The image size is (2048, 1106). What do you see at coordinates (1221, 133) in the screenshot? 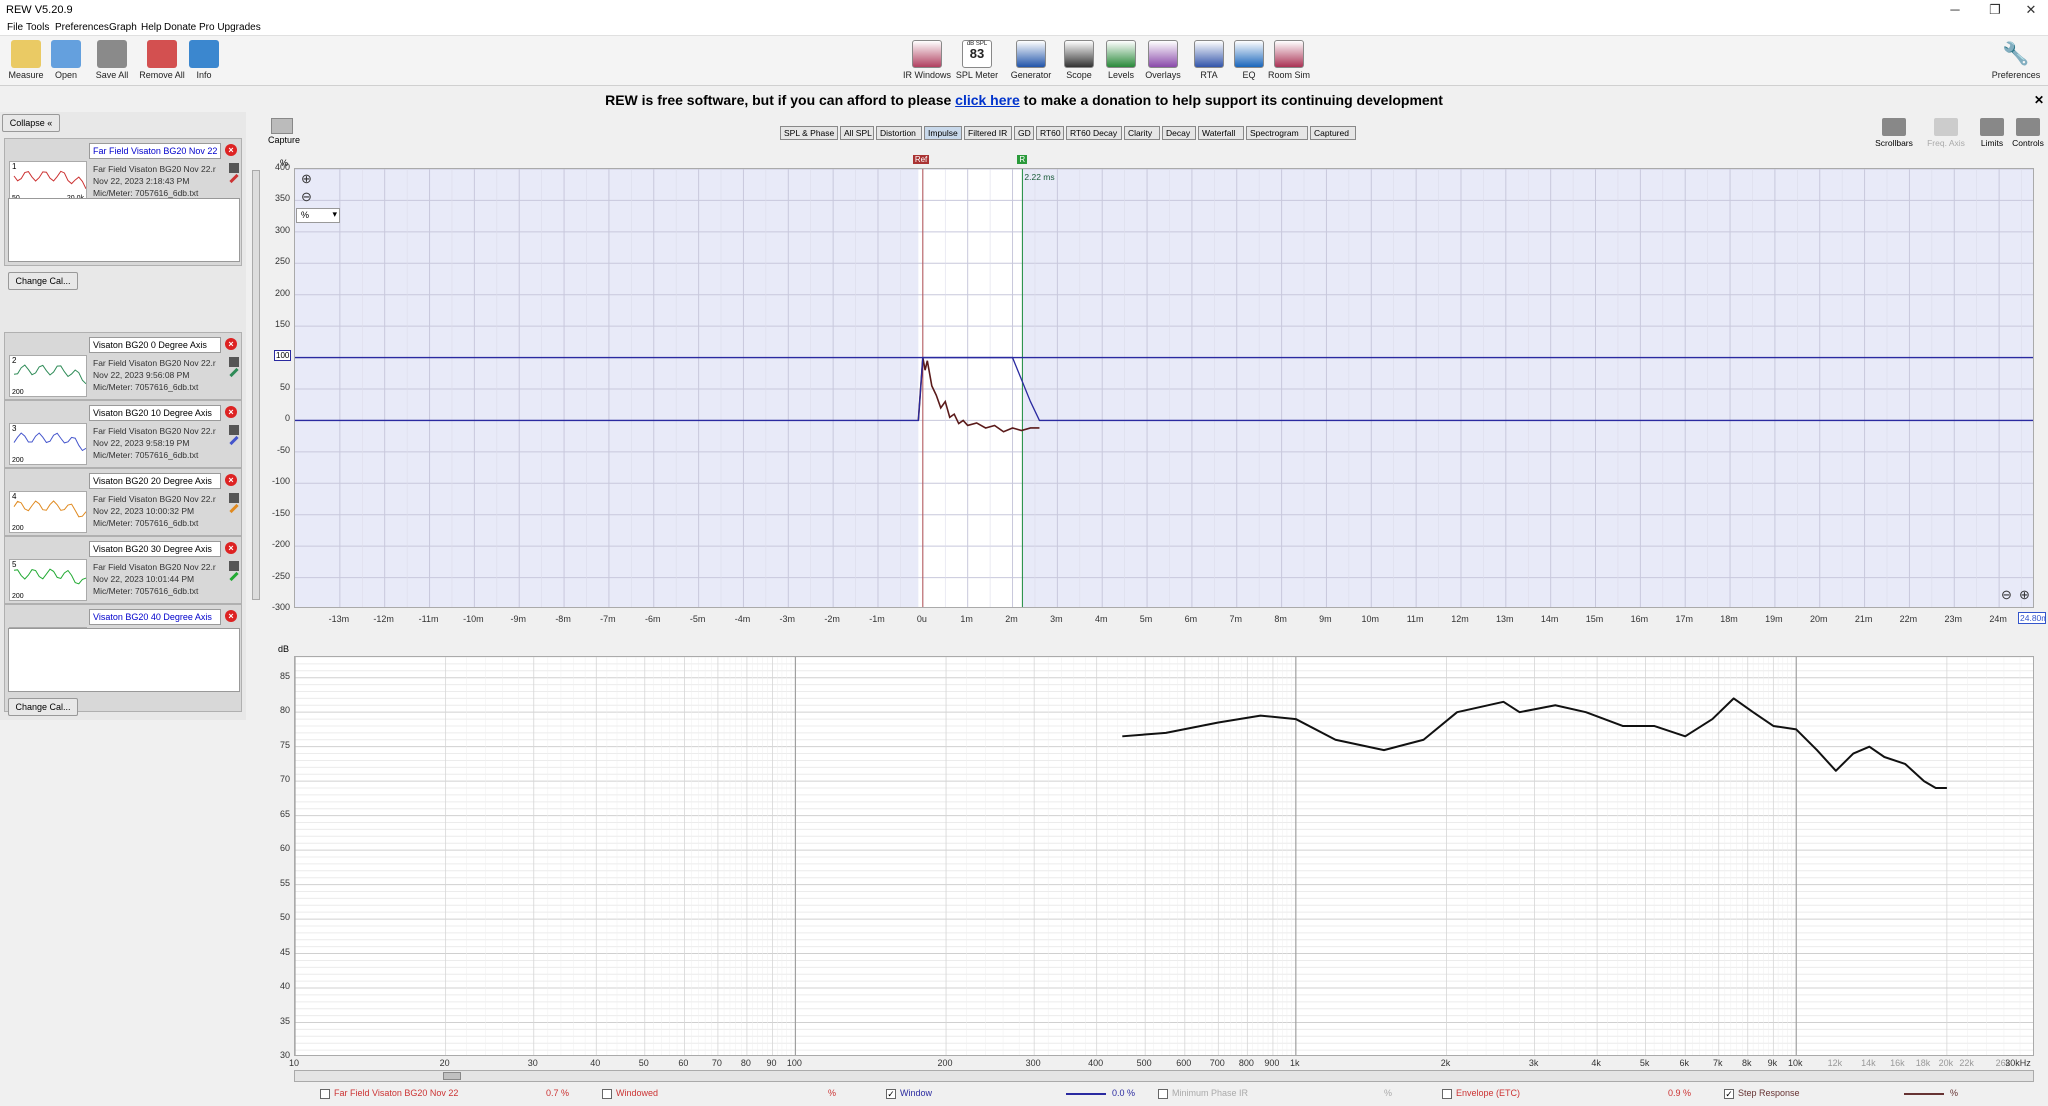
I see `tab-waterfall: Waterfall` at bounding box center [1221, 133].